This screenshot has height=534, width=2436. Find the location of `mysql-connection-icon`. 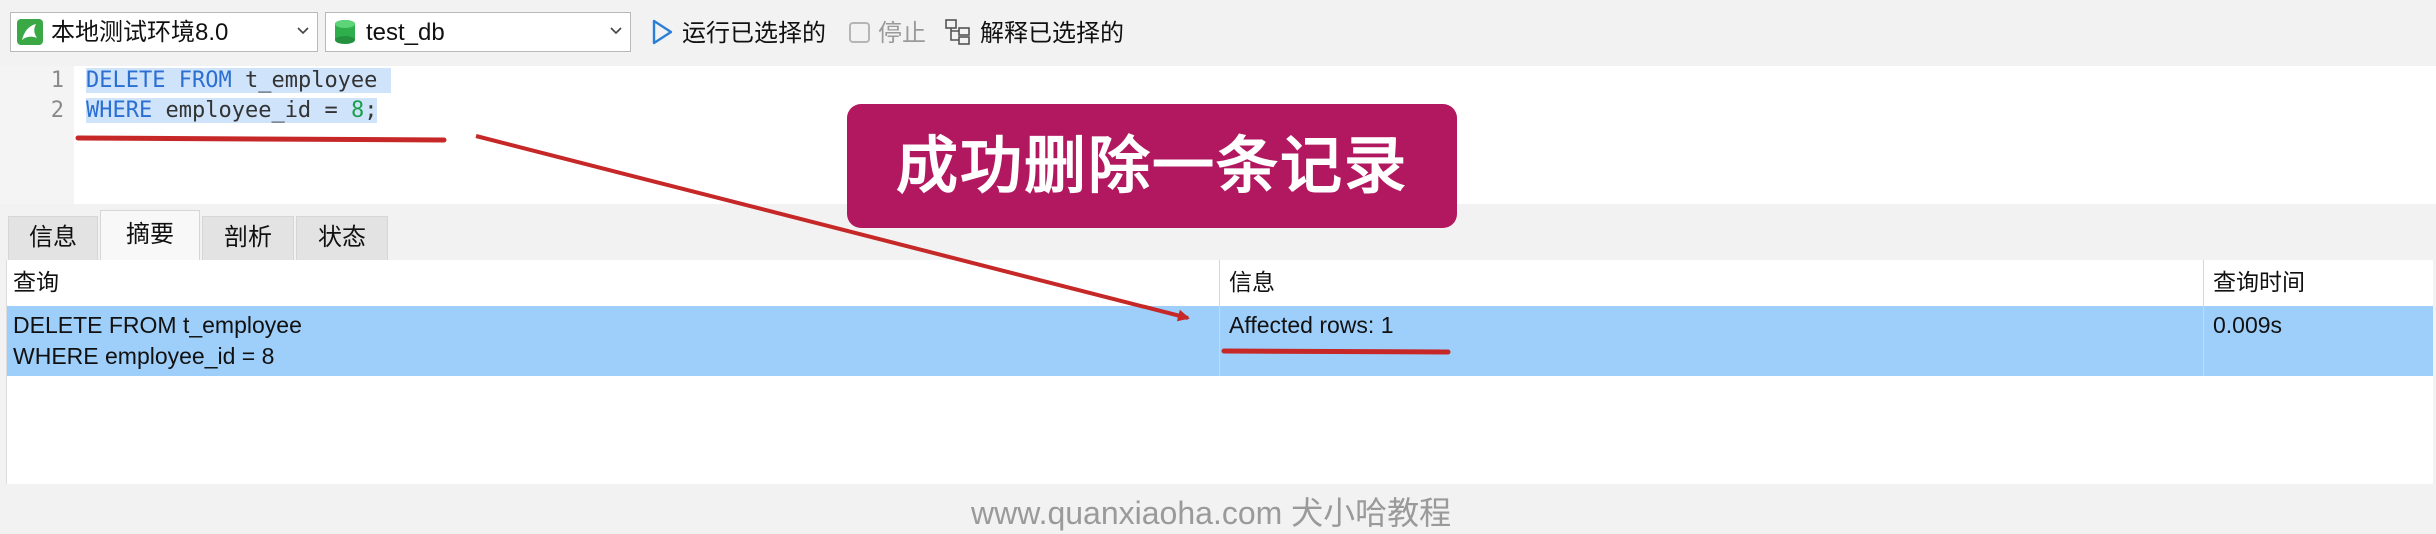

mysql-connection-icon is located at coordinates (30, 32).